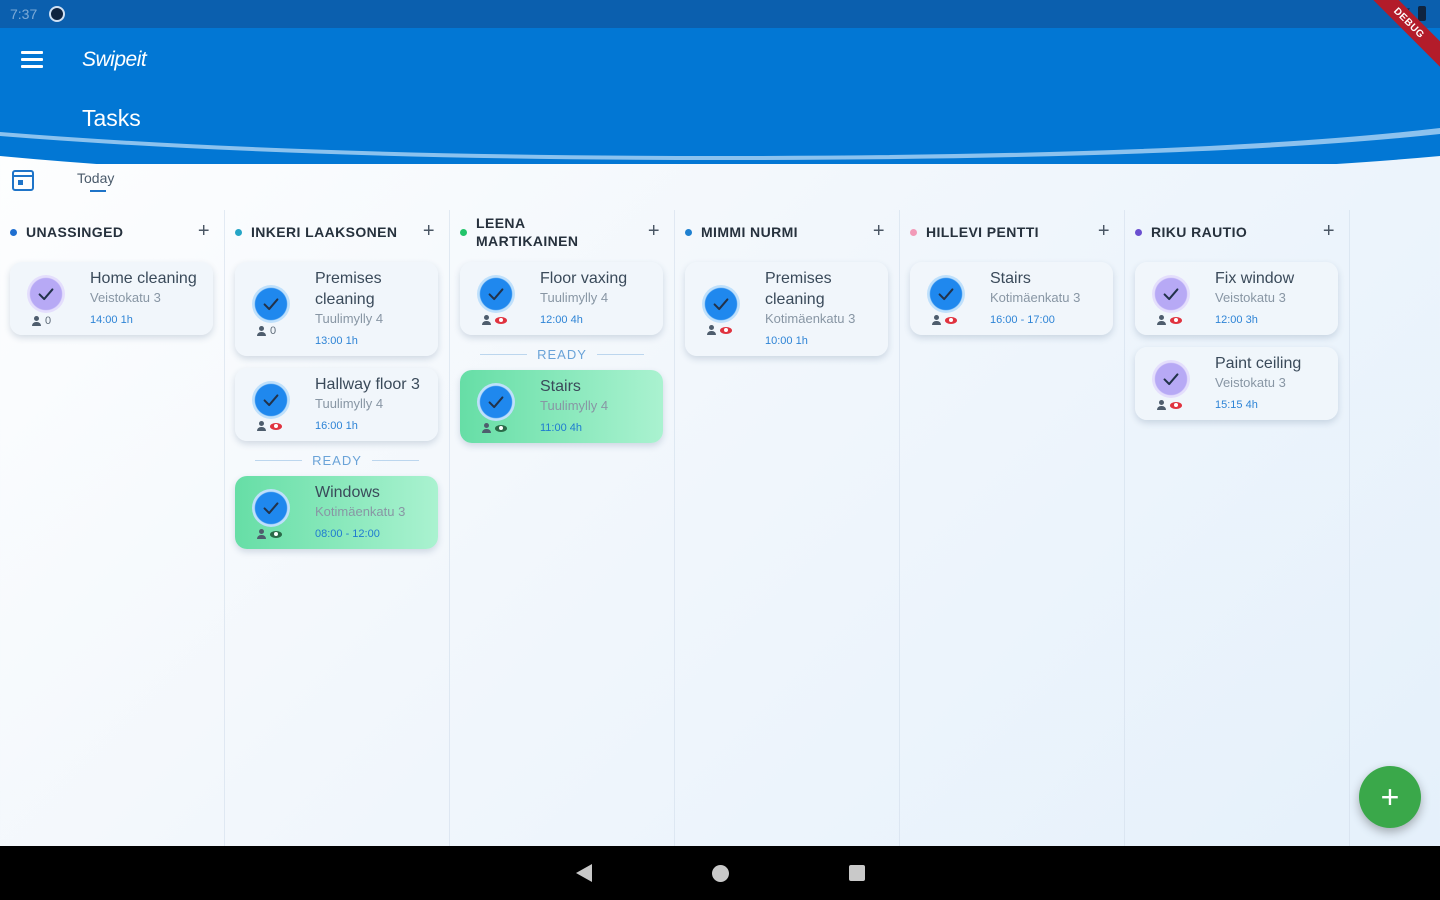 This screenshot has width=1440, height=900. Describe the element at coordinates (856, 873) in the screenshot. I see `recents-icon` at that location.